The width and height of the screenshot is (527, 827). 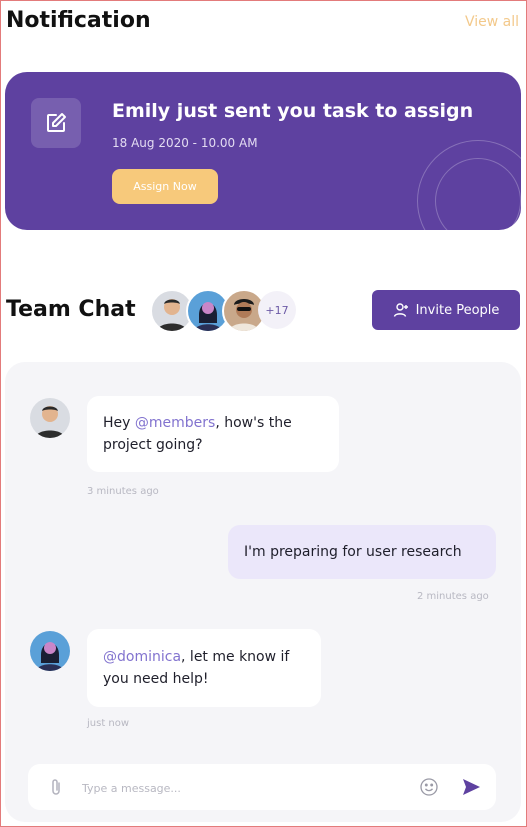 I want to click on message-text: @dominica, let me know if you need help!, so click(x=204, y=668).